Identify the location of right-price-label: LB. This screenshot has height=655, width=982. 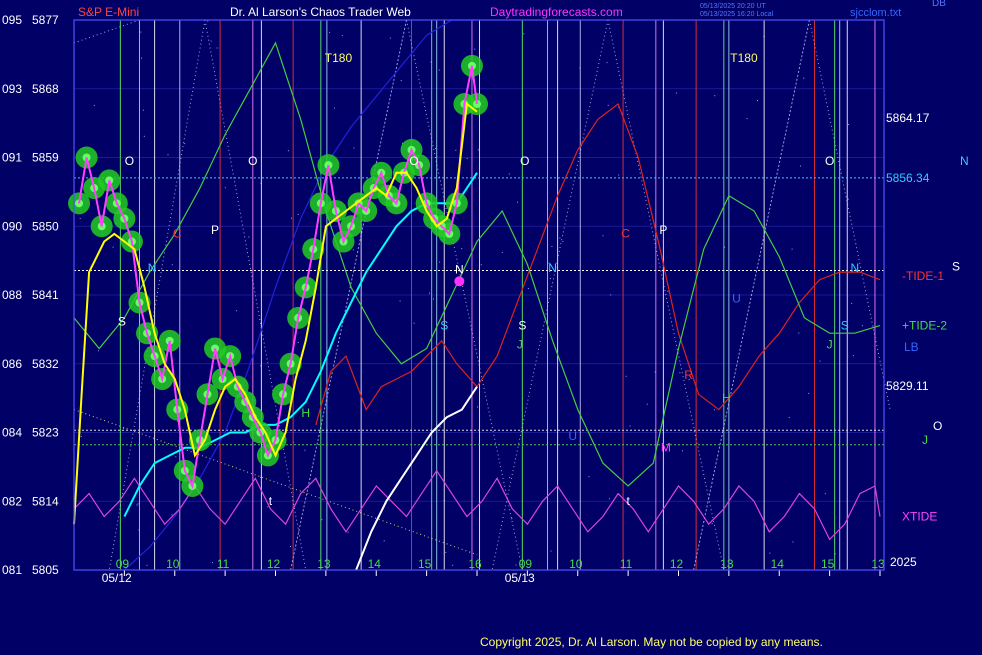
(911, 347).